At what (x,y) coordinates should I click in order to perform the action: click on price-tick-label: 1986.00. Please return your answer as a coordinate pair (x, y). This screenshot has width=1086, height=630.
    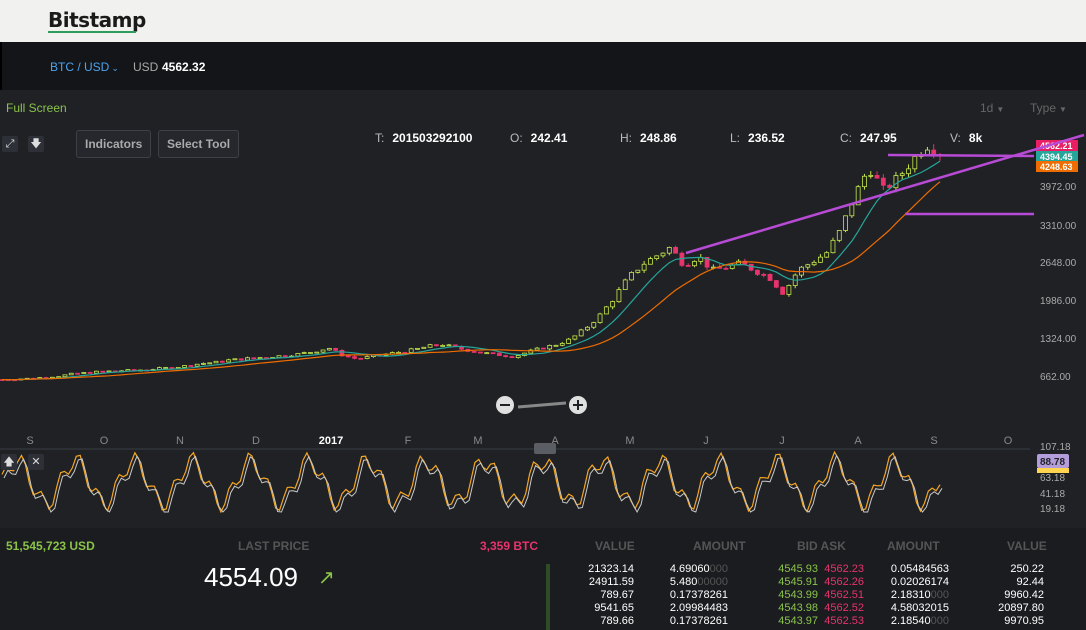
    Looking at the image, I should click on (1058, 301).